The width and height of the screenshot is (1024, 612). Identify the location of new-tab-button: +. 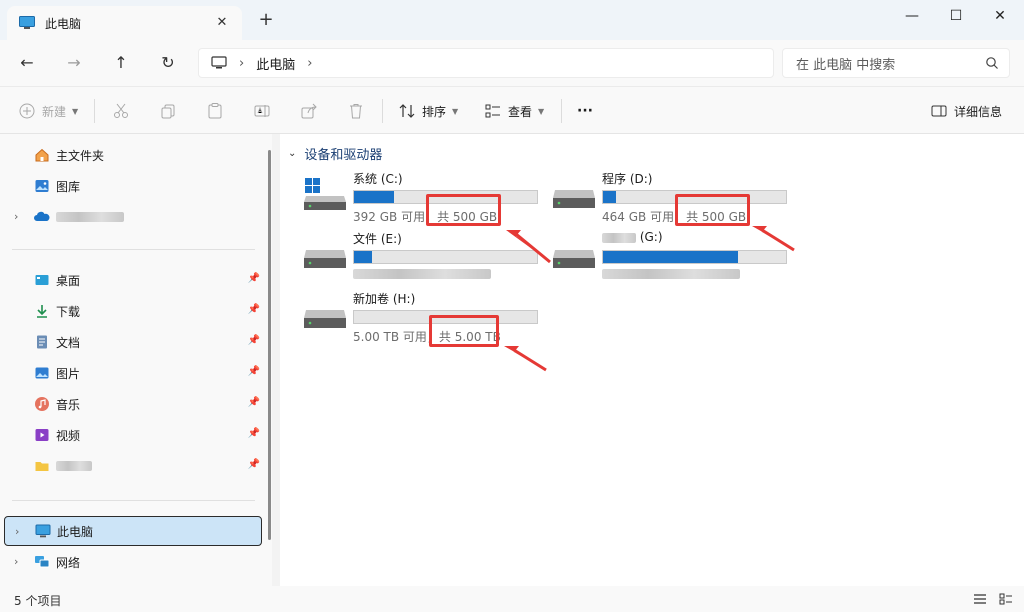
(266, 20).